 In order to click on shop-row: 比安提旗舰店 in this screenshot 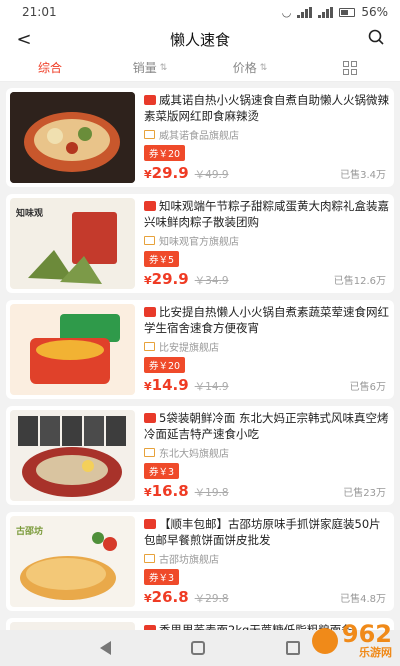, I will do `click(267, 346)`.